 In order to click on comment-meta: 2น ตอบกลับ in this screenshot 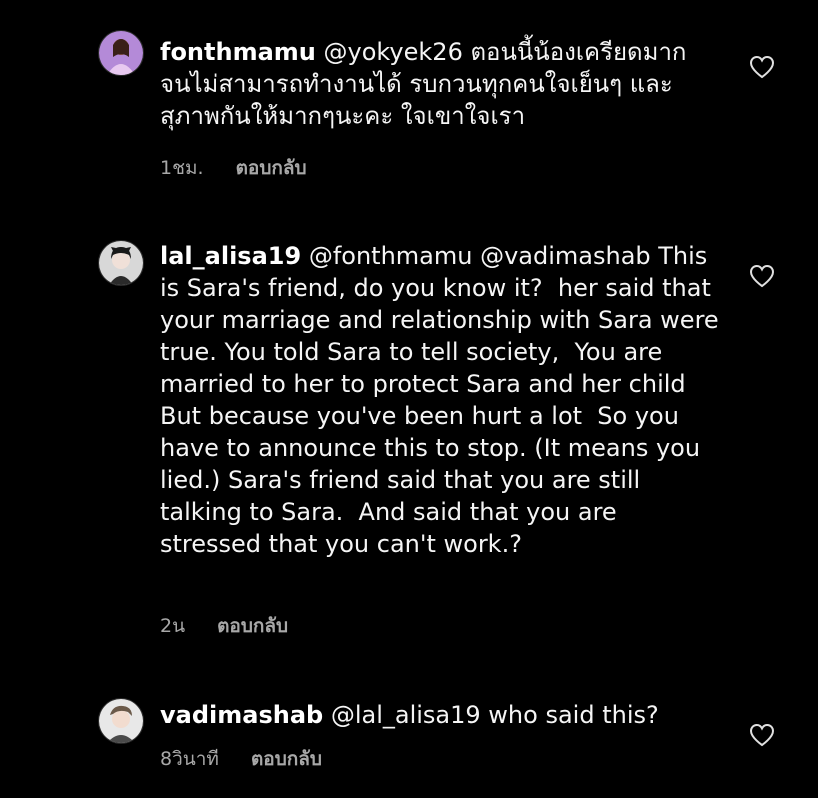, I will do `click(224, 626)`.